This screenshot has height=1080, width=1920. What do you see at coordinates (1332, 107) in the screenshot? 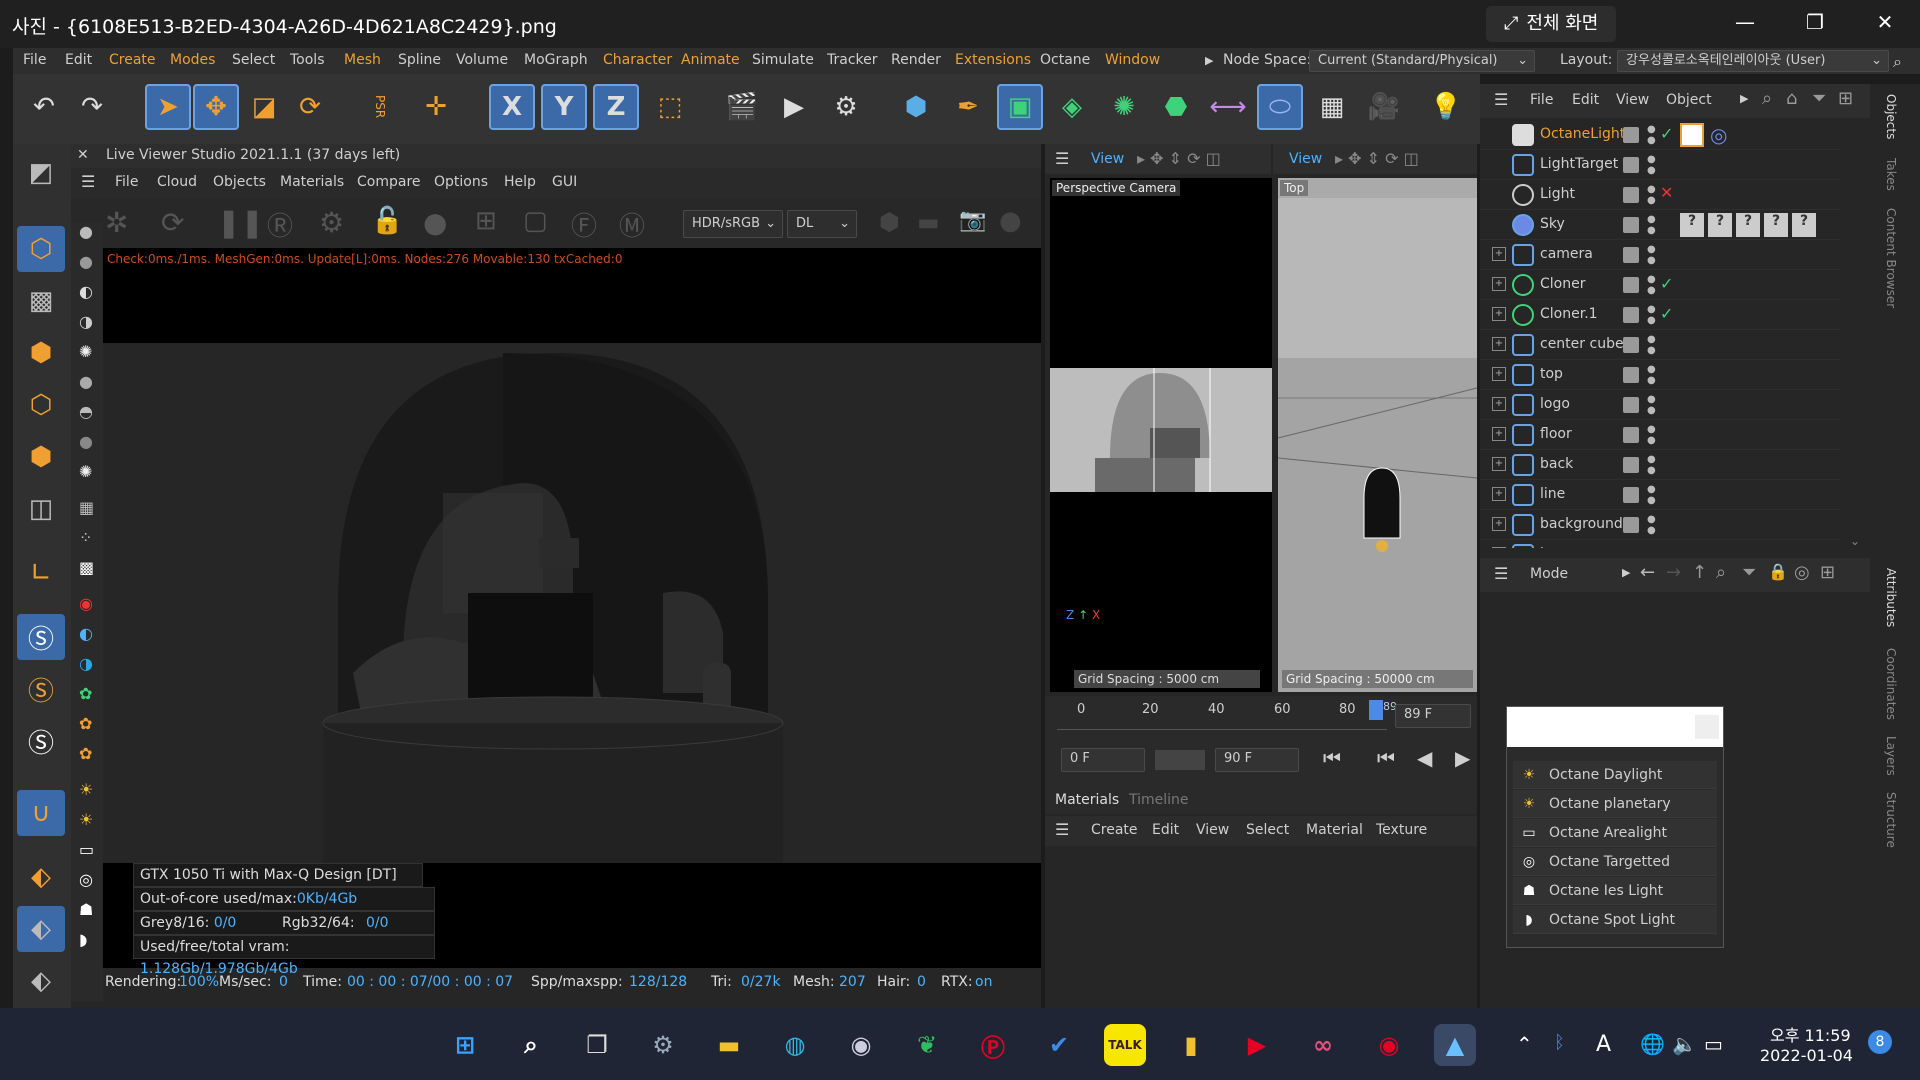
I see `floor-icon: ▦` at bounding box center [1332, 107].